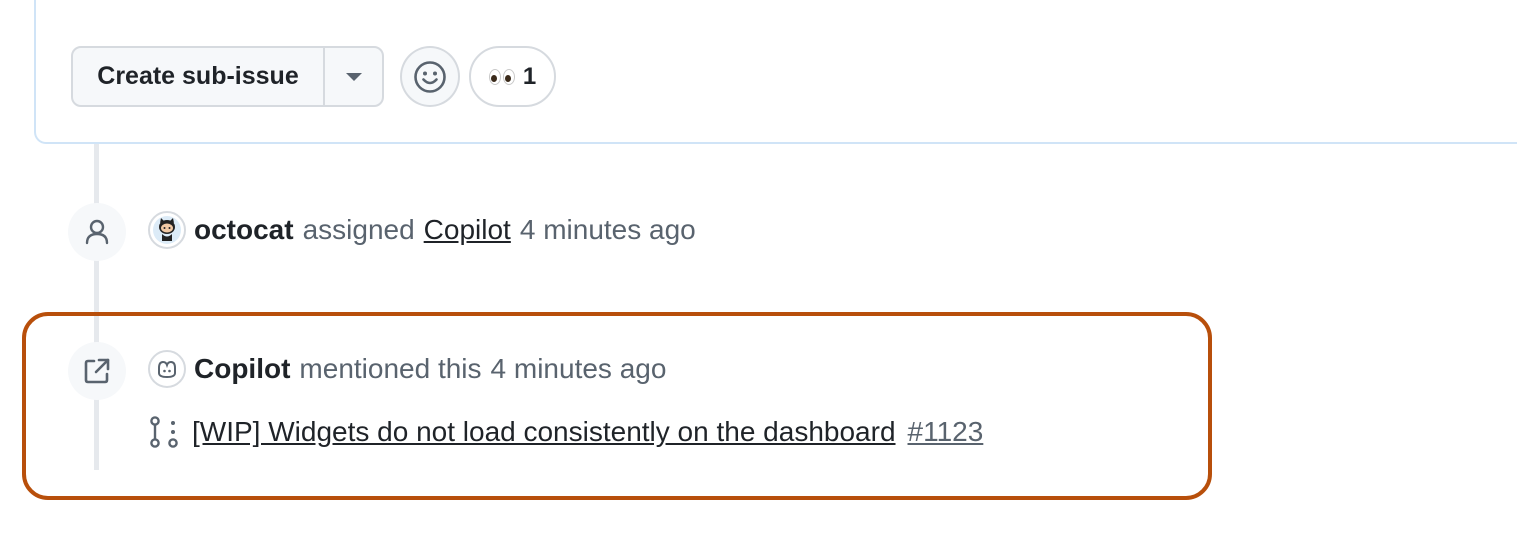 This screenshot has height=535, width=1517. I want to click on create-sub-issue-button: Create sub-issue, so click(199, 76).